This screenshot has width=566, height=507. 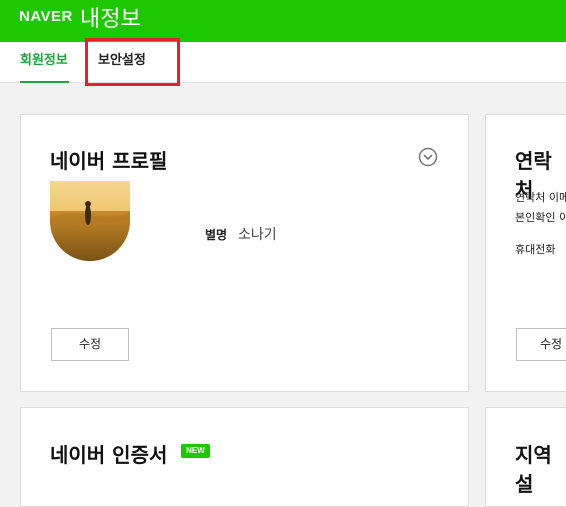 I want to click on profile-photo, so click(x=90, y=221).